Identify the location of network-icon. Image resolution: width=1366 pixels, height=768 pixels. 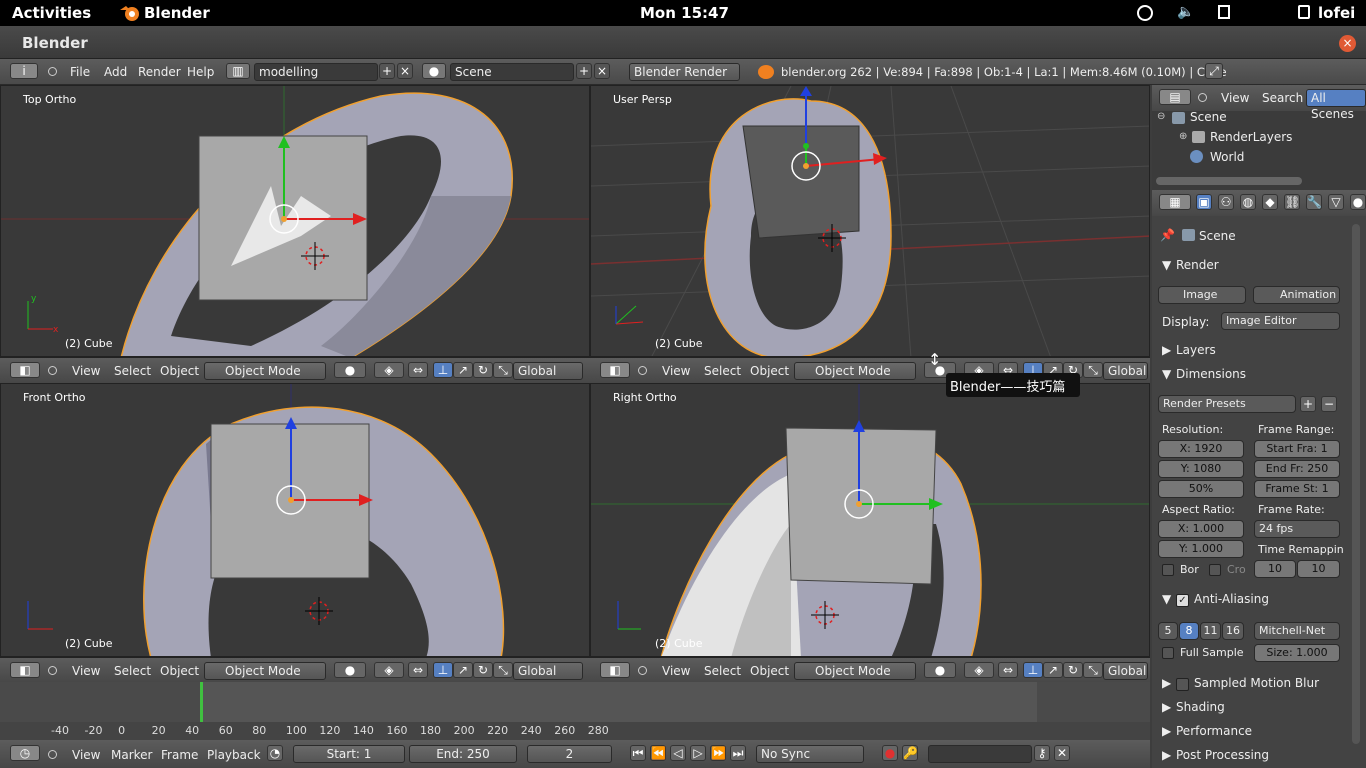
(1224, 12).